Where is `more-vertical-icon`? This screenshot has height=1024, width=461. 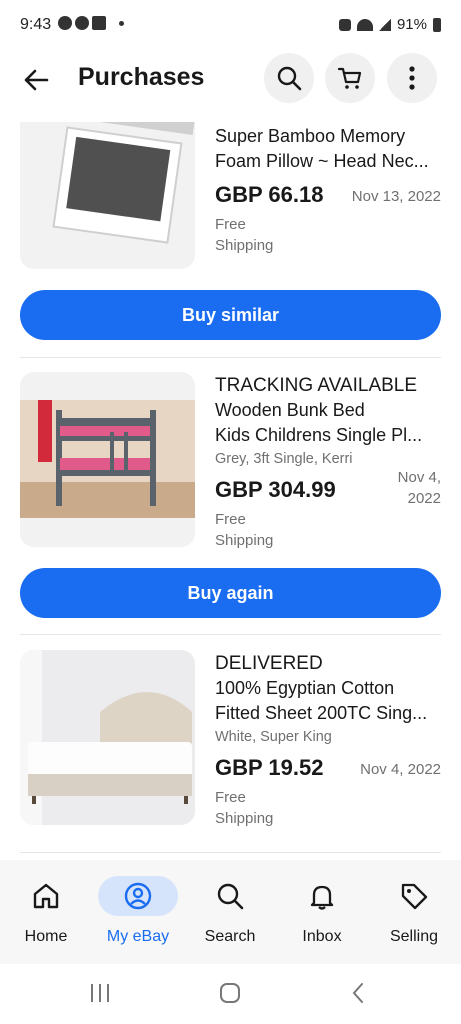 more-vertical-icon is located at coordinates (412, 78).